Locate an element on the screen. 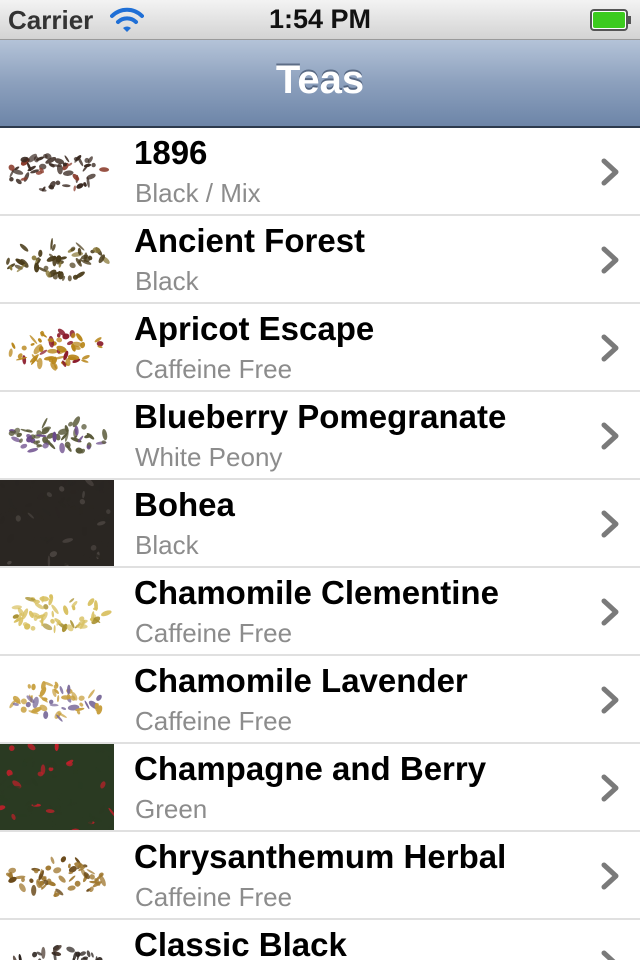 This screenshot has width=640, height=960. tea-type: Black / Mix is located at coordinates (198, 193).